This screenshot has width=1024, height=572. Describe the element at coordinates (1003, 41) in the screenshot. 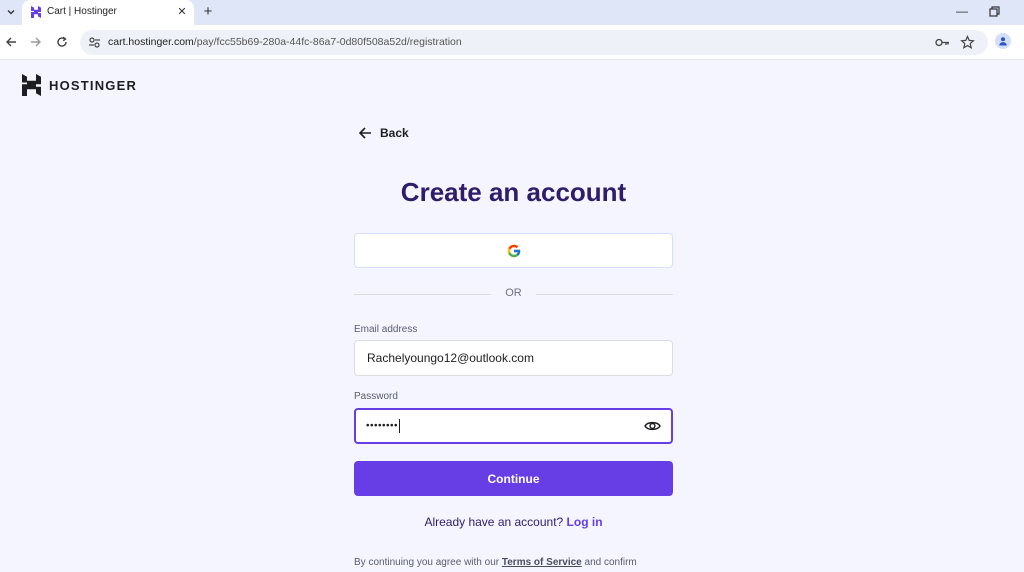

I see `profile-avatar-icon` at that location.